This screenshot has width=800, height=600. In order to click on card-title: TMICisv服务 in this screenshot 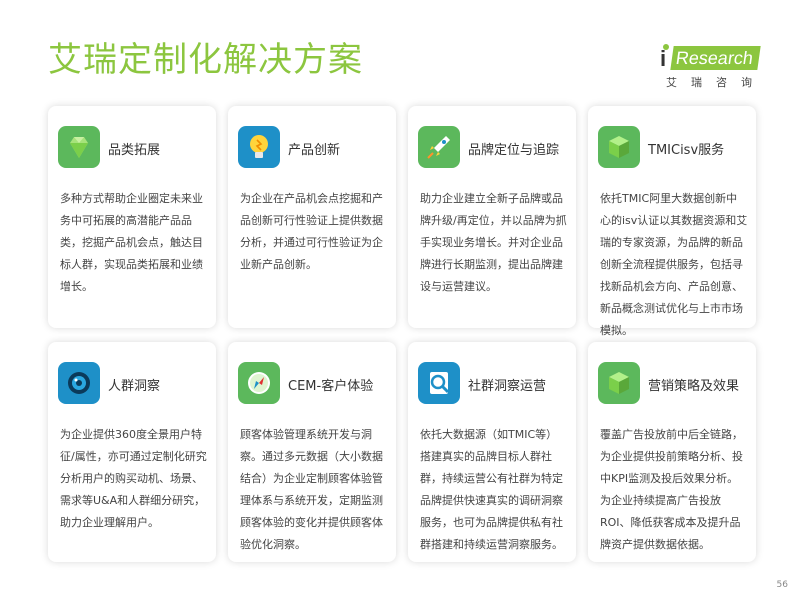, I will do `click(686, 150)`.